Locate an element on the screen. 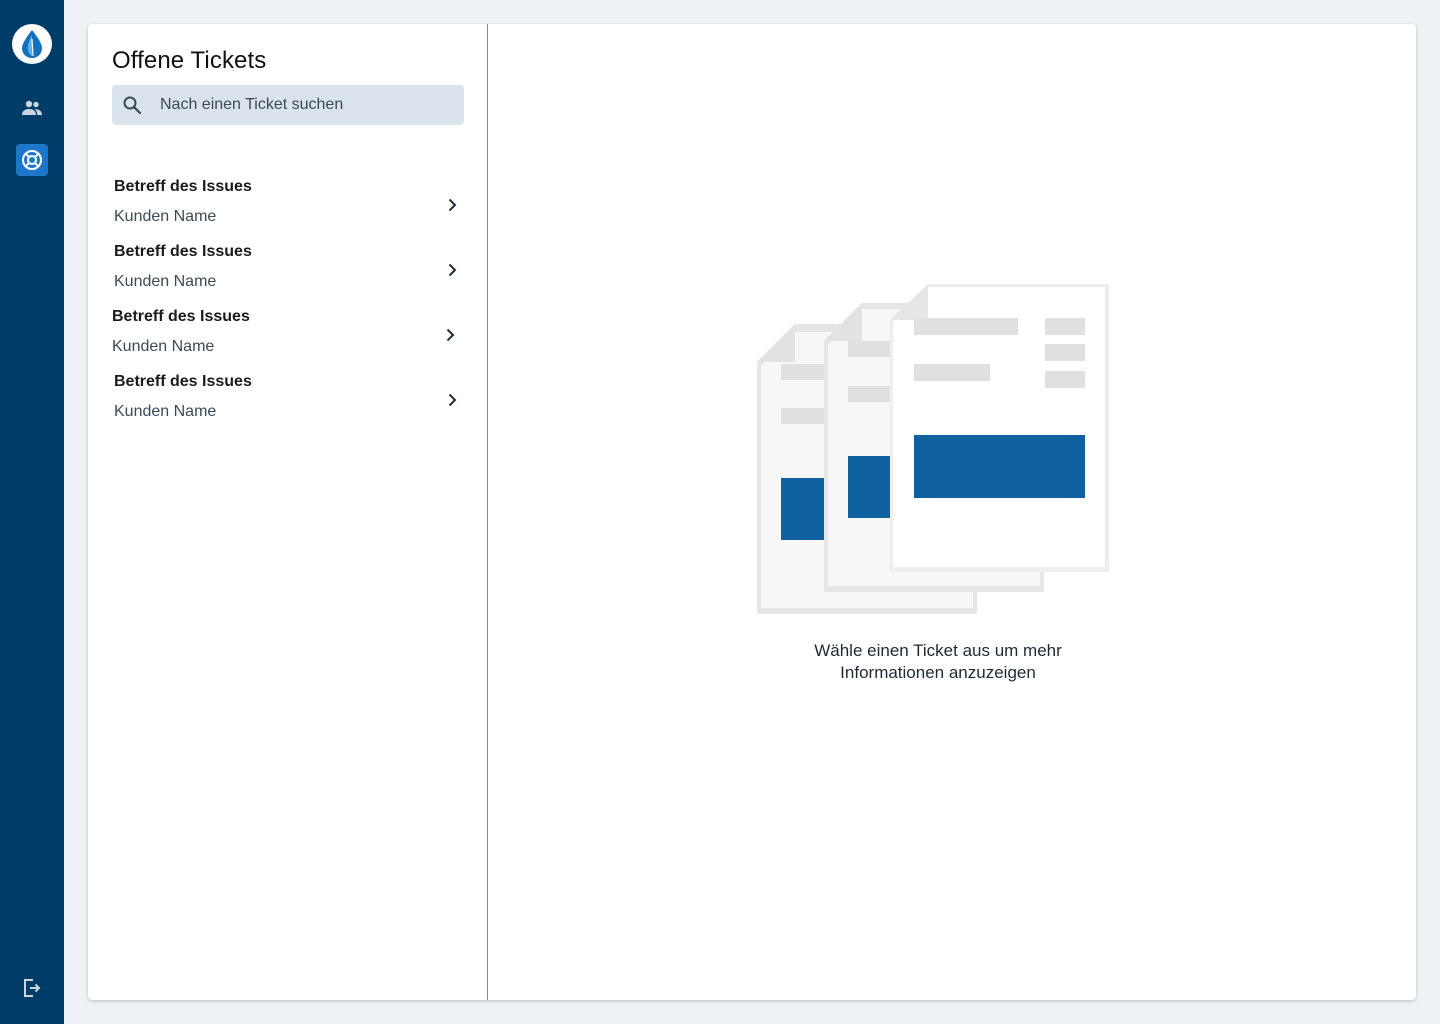 The height and width of the screenshot is (1024, 1440). search-input is located at coordinates (308, 105).